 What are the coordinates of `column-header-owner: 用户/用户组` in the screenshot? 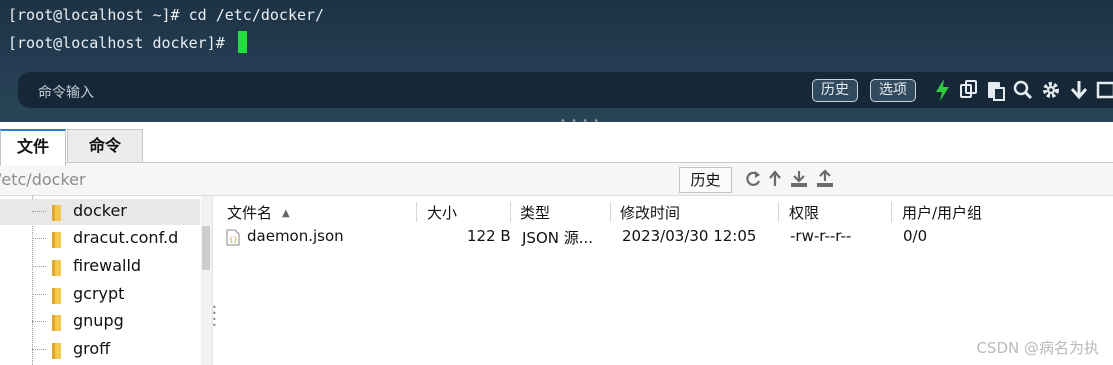 It's located at (942, 212).